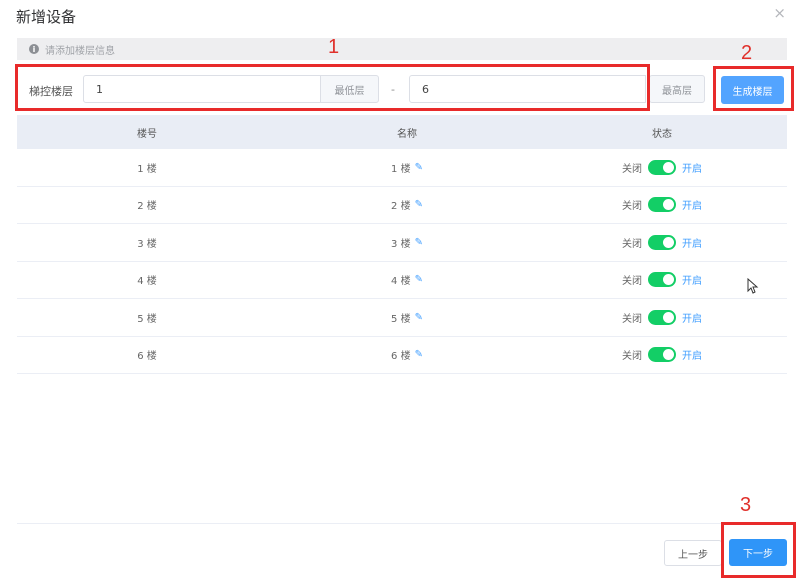  I want to click on floor-name: 3 楼, so click(401, 244).